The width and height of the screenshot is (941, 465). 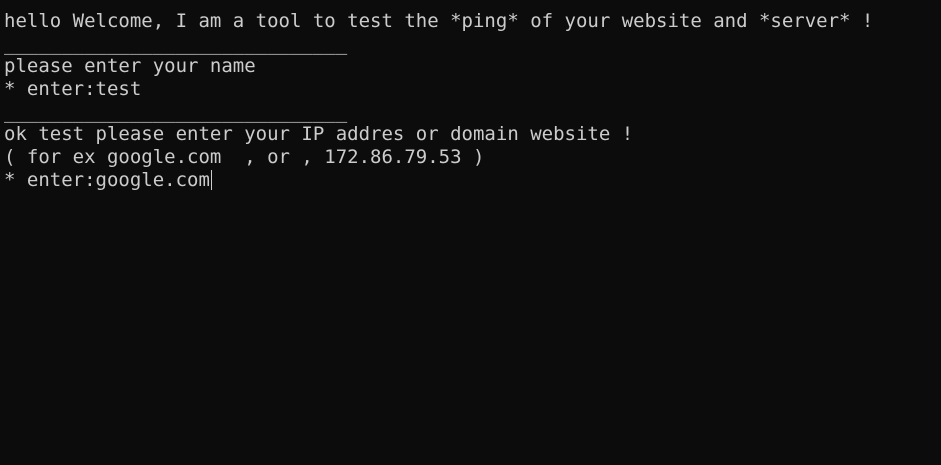 I want to click on address-input-text: * enter:google.com, so click(x=107, y=180).